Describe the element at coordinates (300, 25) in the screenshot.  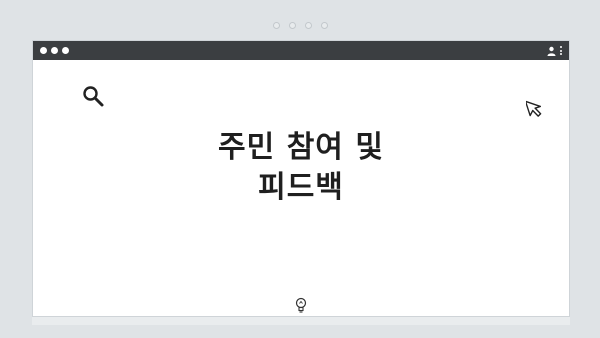
I see `outer-pagination-dots` at that location.